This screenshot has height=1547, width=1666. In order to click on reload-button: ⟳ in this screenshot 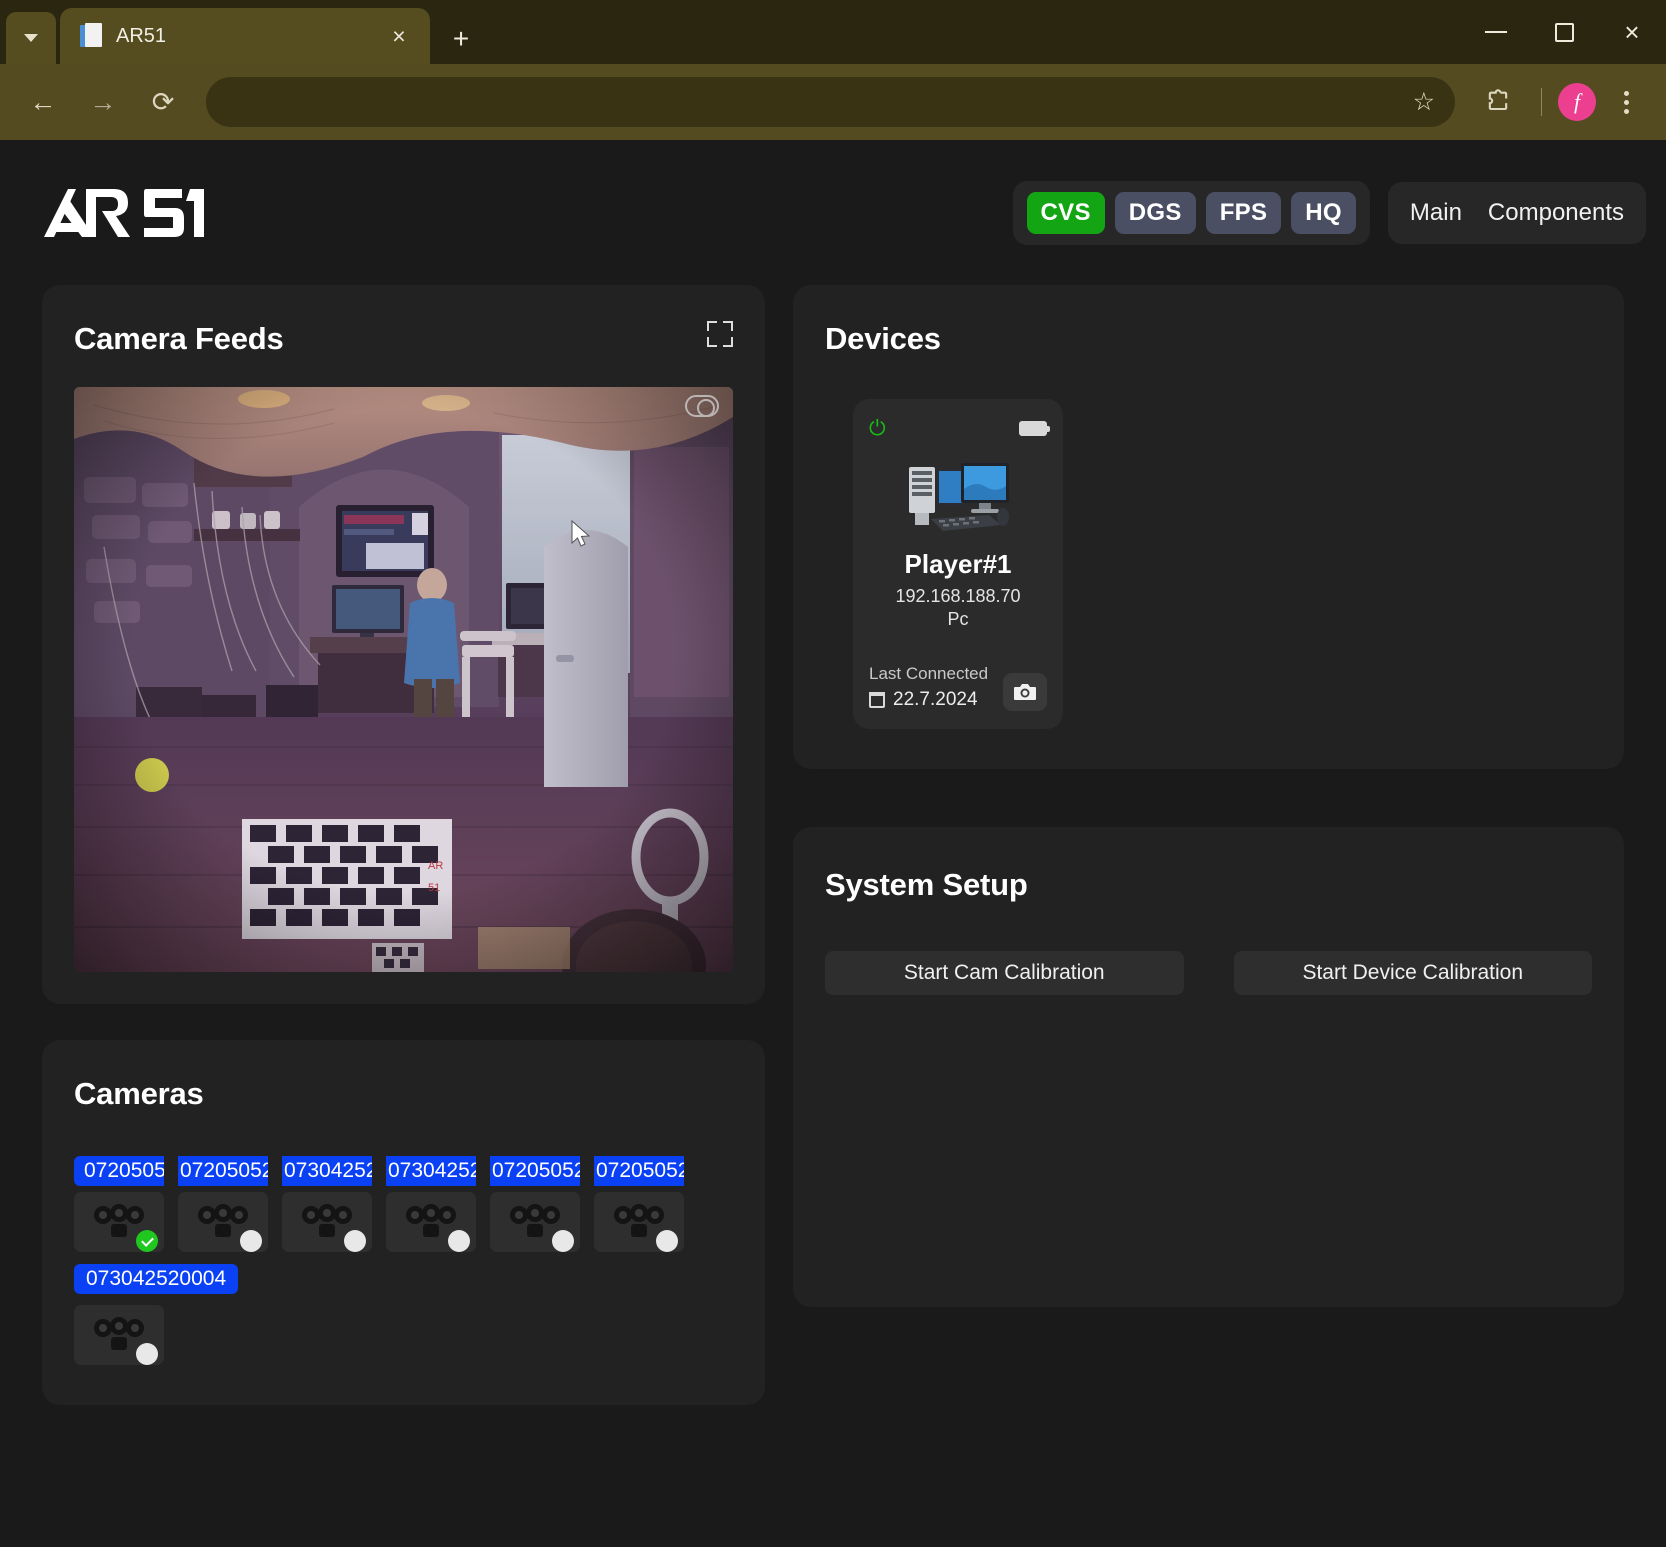, I will do `click(163, 102)`.